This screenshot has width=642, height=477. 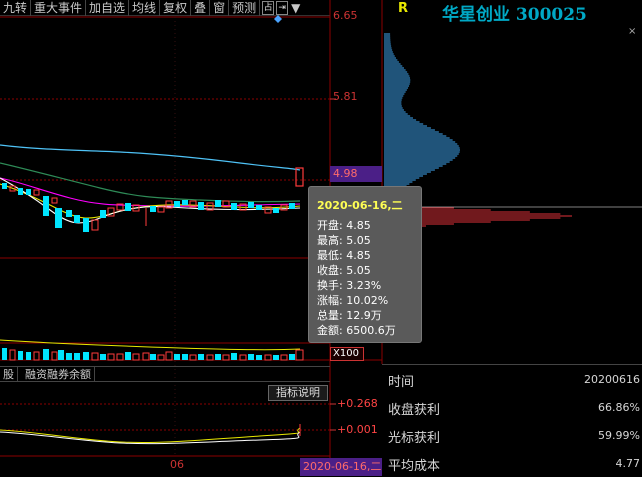 I want to click on x-axis-tick: 06, so click(x=177, y=464).